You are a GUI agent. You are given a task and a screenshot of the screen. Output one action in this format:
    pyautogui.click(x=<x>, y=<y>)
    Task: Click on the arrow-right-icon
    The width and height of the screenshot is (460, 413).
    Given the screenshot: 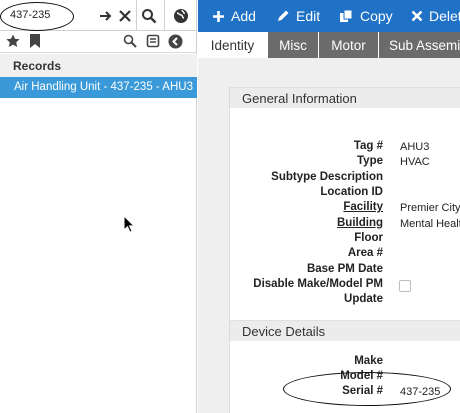 What is the action you would take?
    pyautogui.click(x=106, y=16)
    